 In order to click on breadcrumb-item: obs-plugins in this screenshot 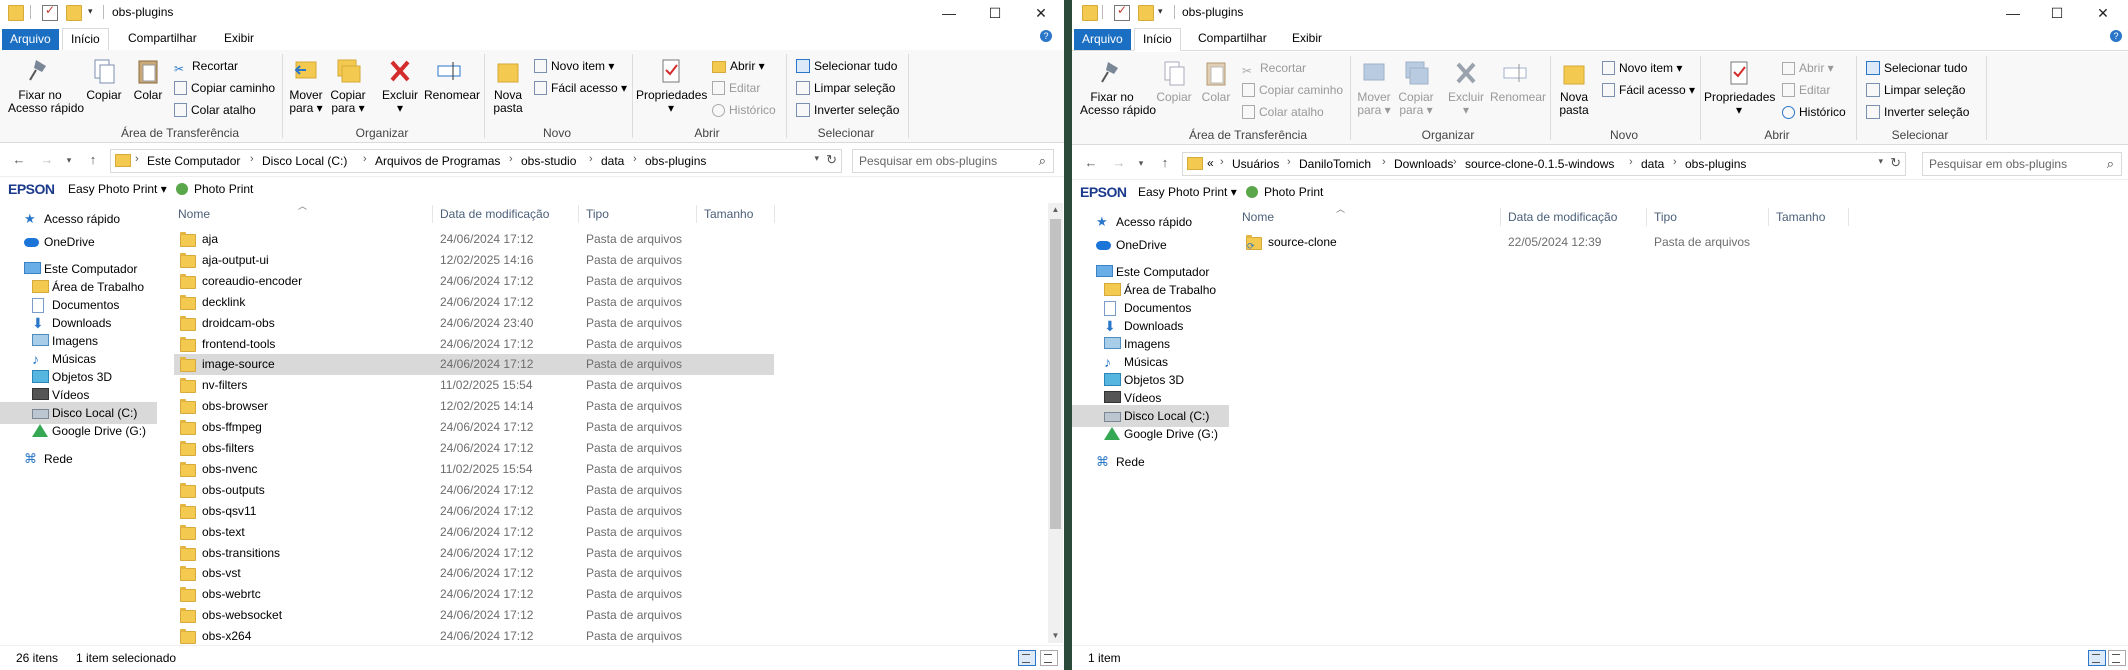, I will do `click(1715, 164)`.